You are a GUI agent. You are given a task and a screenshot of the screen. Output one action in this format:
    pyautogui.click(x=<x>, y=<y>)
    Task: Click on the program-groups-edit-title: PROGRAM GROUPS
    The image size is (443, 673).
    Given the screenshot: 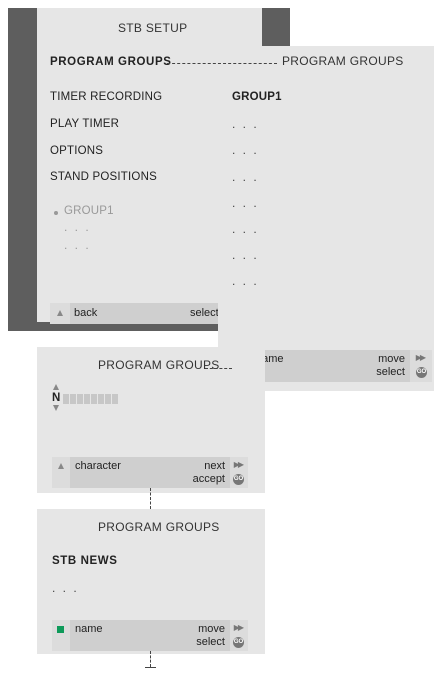 What is the action you would take?
    pyautogui.click(x=159, y=365)
    